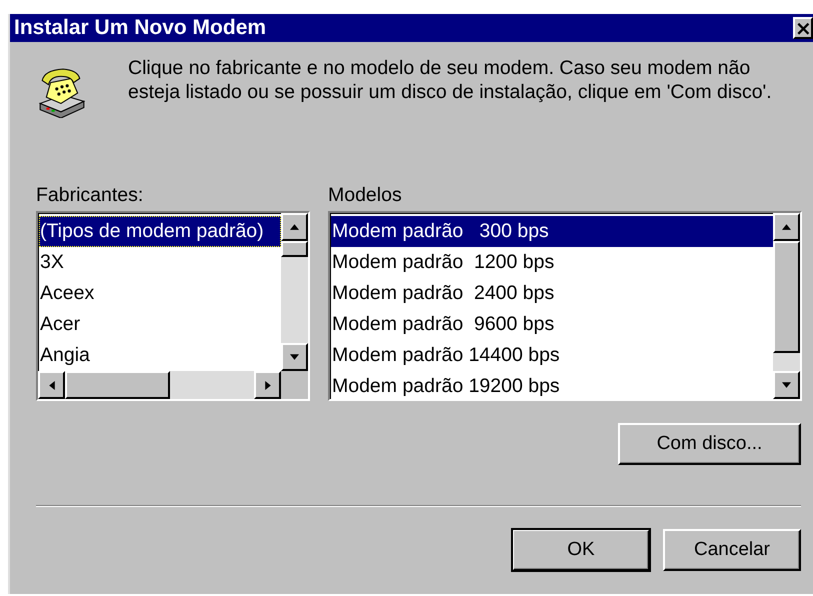 Image resolution: width=813 pixels, height=596 pixels. What do you see at coordinates (160, 355) in the screenshot?
I see `list-item: Angia` at bounding box center [160, 355].